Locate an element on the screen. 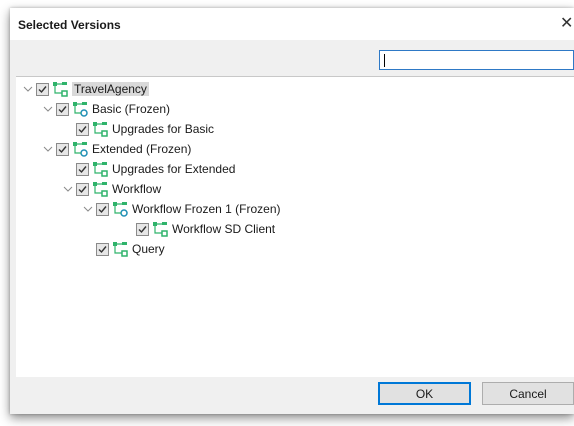 The width and height of the screenshot is (574, 426). tree-item-basic-frozen: Basic (Frozen) is located at coordinates (105, 109).